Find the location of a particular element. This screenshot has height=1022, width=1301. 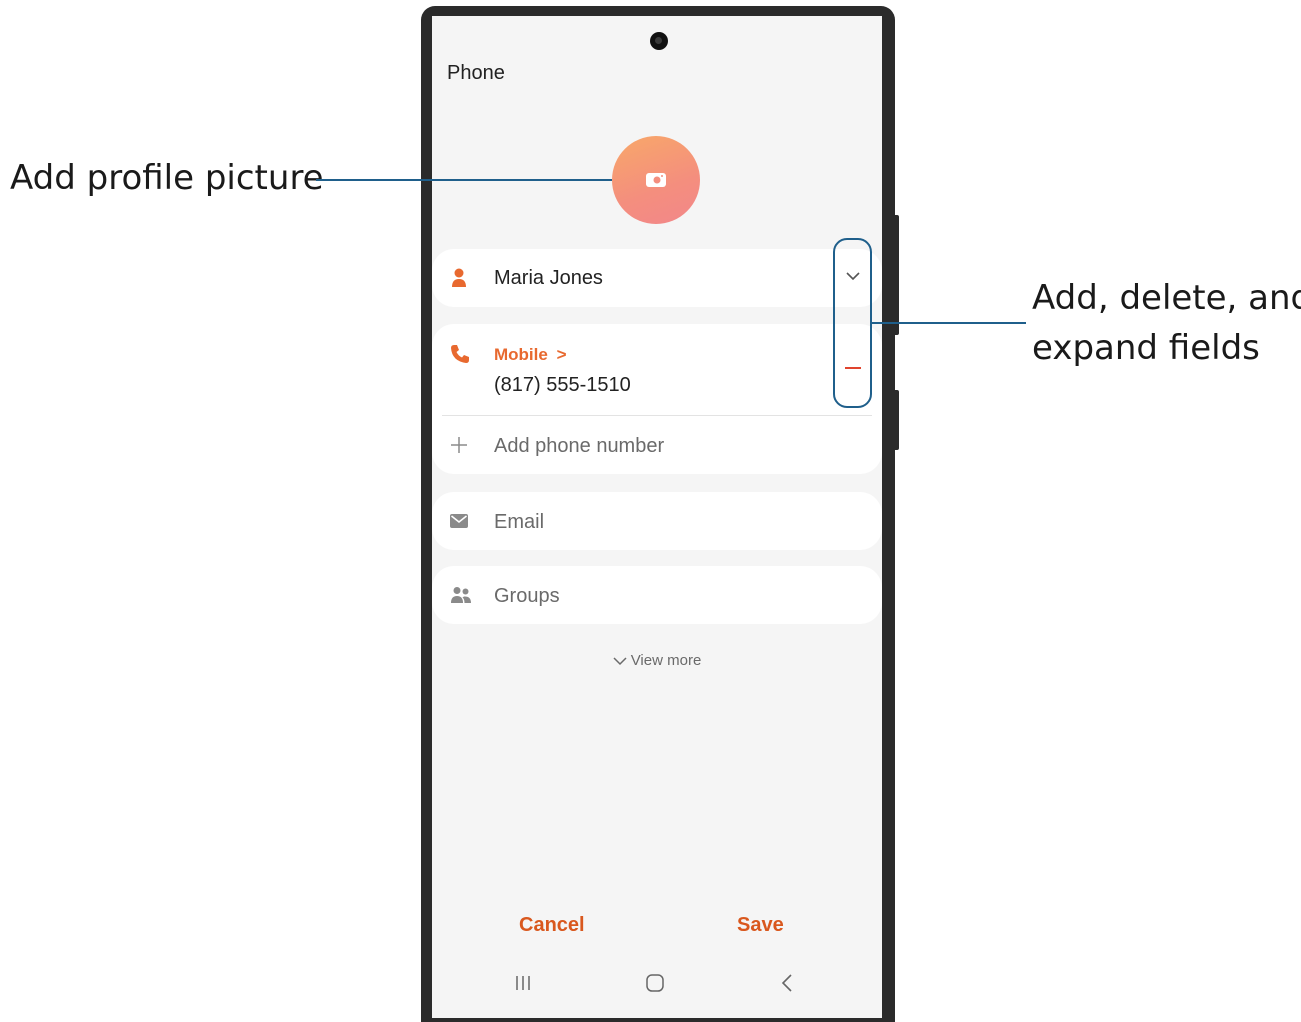

name-card: Maria Jones is located at coordinates (657, 278).